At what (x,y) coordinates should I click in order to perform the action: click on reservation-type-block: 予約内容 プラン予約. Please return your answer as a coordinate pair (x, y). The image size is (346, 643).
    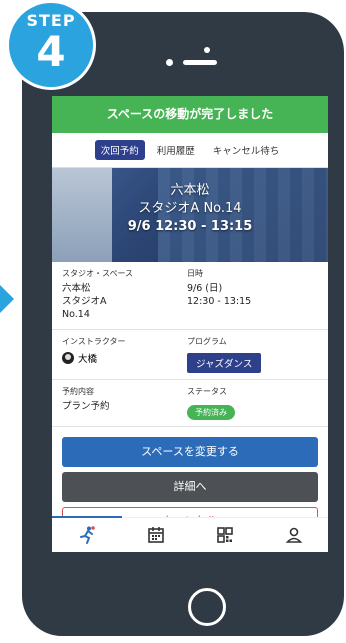
    Looking at the image, I should click on (124, 403).